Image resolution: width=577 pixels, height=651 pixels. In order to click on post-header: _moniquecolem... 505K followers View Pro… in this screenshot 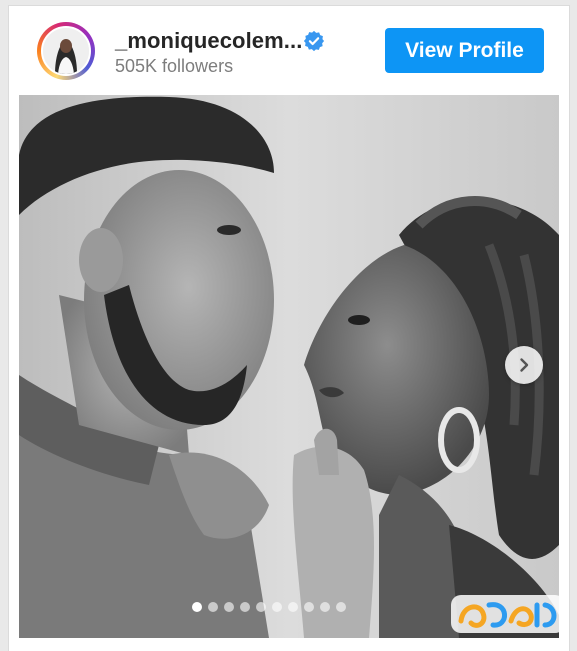, I will do `click(289, 51)`.